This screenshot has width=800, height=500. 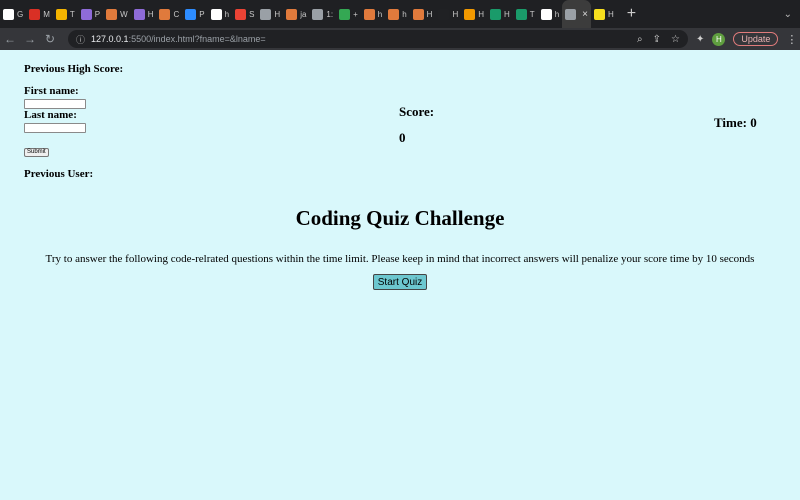 I want to click on last-name-input, so click(x=55, y=128).